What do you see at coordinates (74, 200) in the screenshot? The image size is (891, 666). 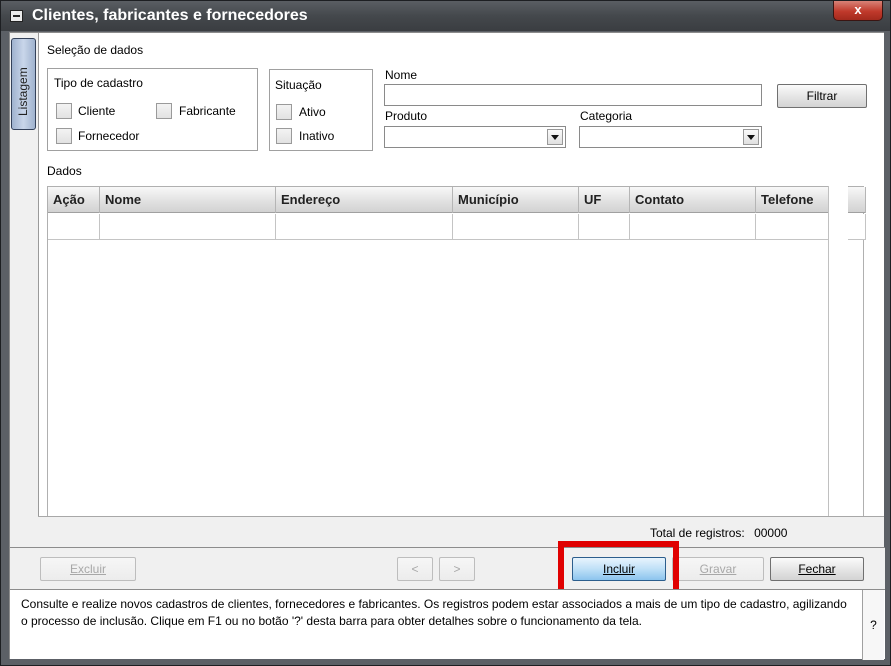 I see `column-acao: Ação` at bounding box center [74, 200].